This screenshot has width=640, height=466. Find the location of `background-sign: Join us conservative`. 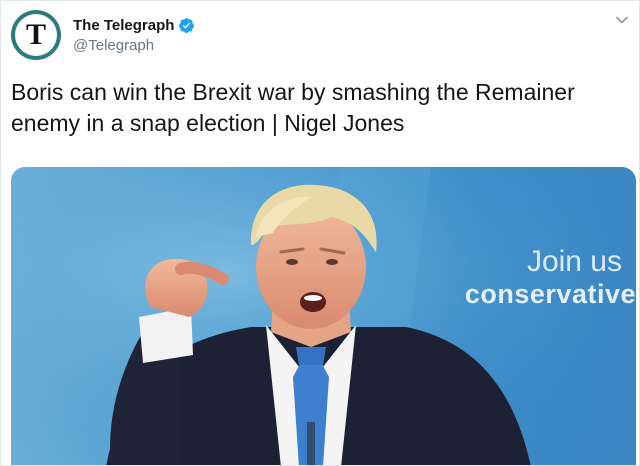

background-sign: Join us conservative is located at coordinates (550, 277).